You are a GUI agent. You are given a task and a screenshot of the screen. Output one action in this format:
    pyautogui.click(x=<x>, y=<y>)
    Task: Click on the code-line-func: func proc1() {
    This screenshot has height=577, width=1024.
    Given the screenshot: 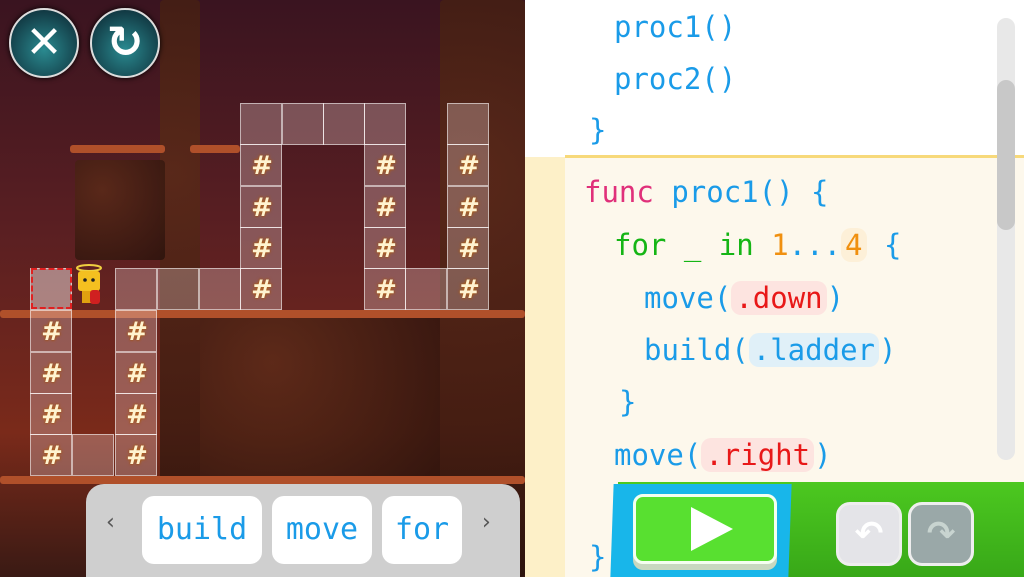 What is the action you would take?
    pyautogui.click(x=706, y=192)
    